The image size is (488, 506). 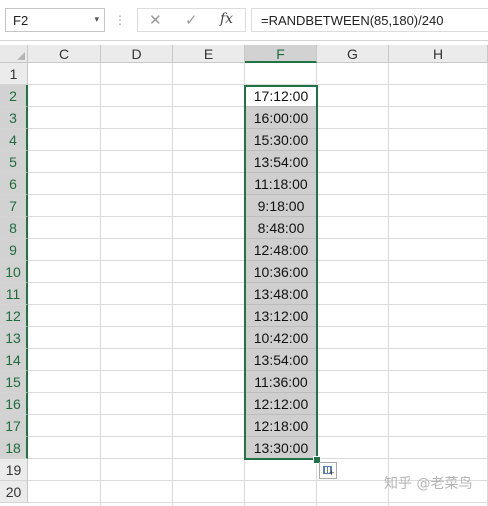 What do you see at coordinates (281, 426) in the screenshot?
I see `cell-f17: 12:18:00` at bounding box center [281, 426].